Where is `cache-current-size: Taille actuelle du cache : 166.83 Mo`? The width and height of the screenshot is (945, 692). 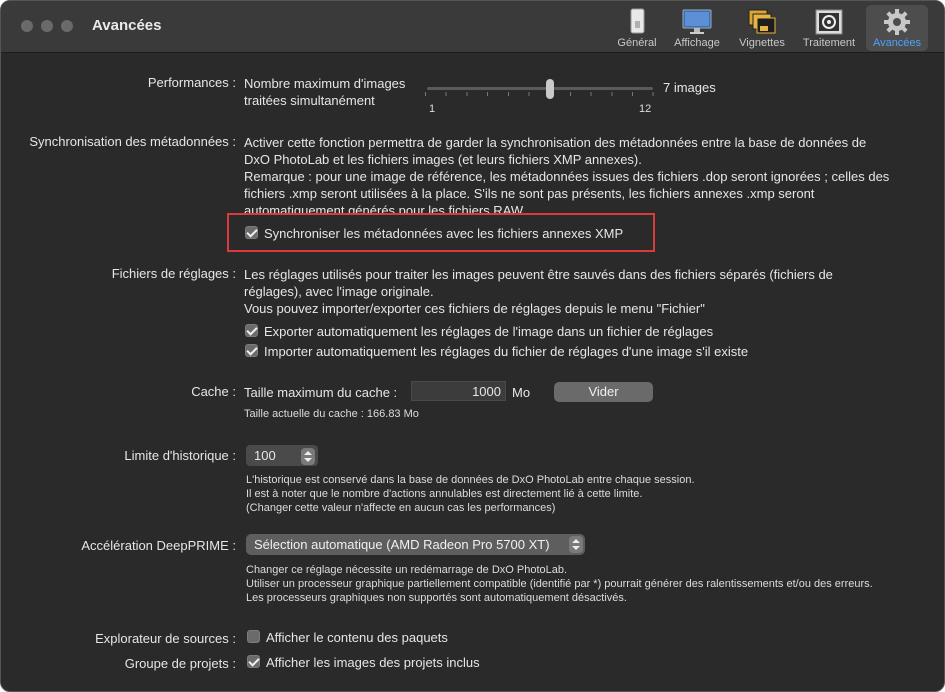
cache-current-size: Taille actuelle du cache : 166.83 Mo is located at coordinates (331, 414).